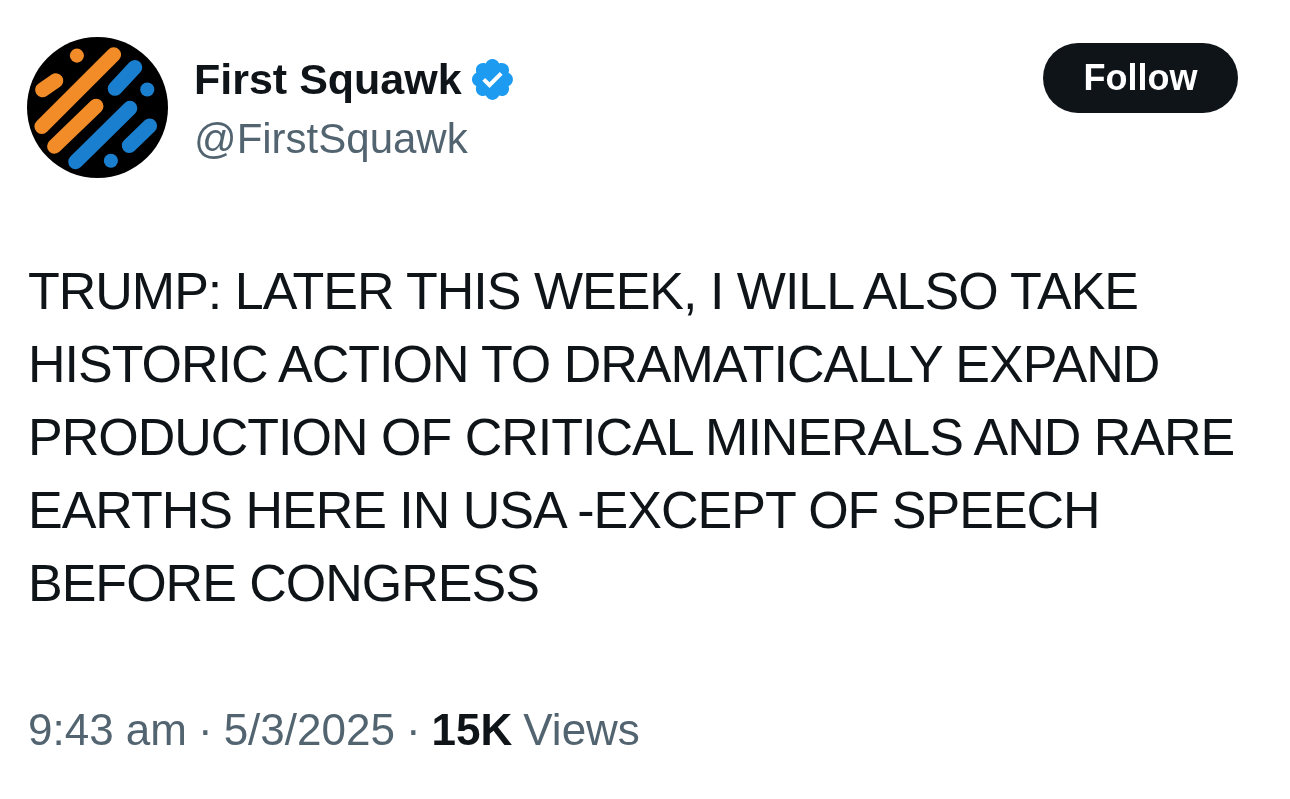 The height and width of the screenshot is (799, 1290). What do you see at coordinates (107, 730) in the screenshot?
I see `post-time: 9:43 am` at bounding box center [107, 730].